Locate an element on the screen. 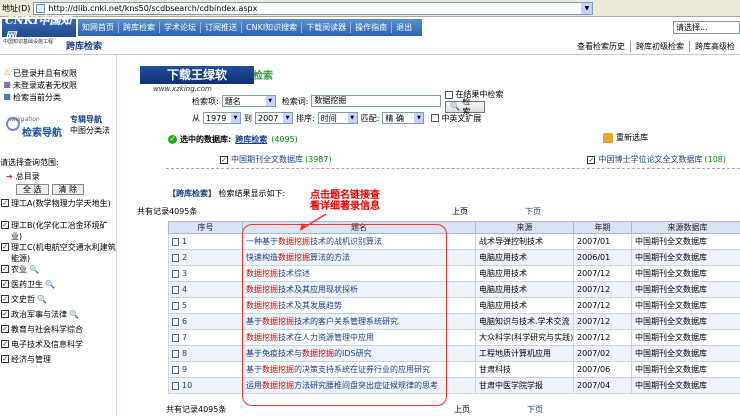 This screenshot has height=416, width=740. nav-column: 专辑导航 中图分类法 is located at coordinates (93, 125).